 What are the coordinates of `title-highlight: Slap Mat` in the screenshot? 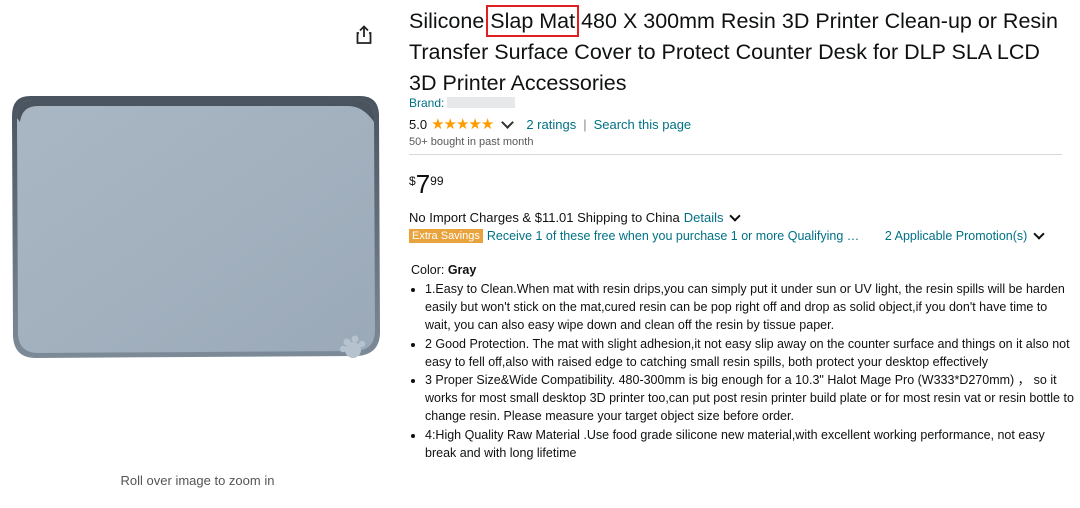 It's located at (533, 21).